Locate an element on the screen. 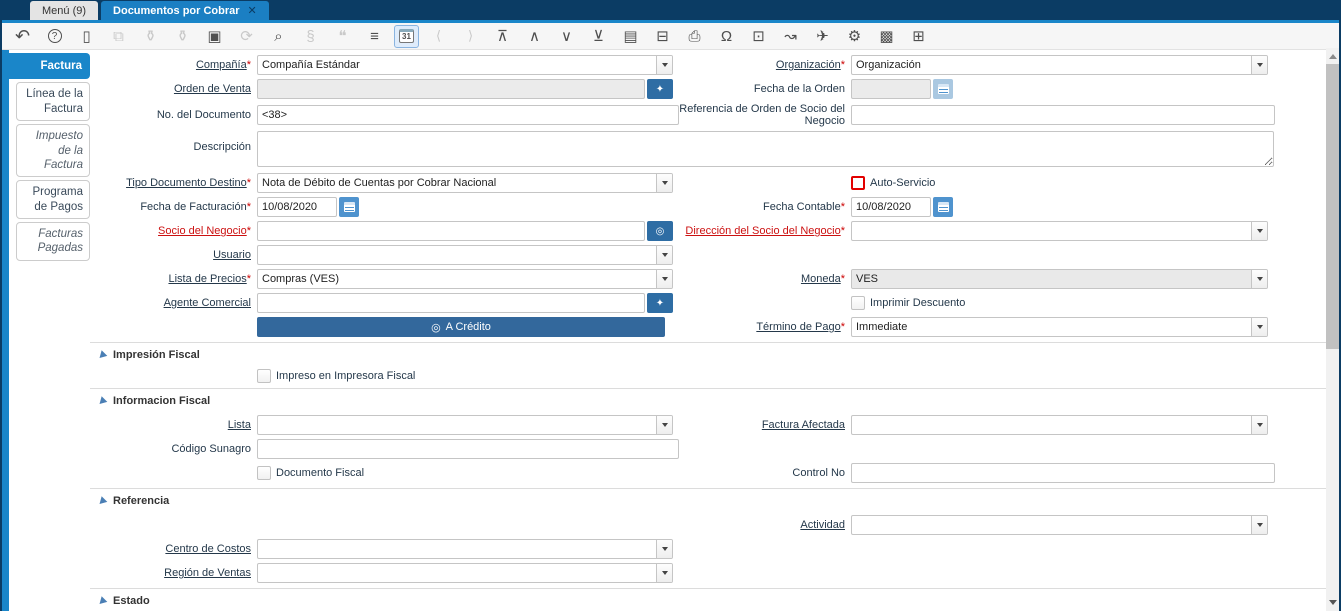  zoom-across-icon: ⊡ is located at coordinates (758, 36).